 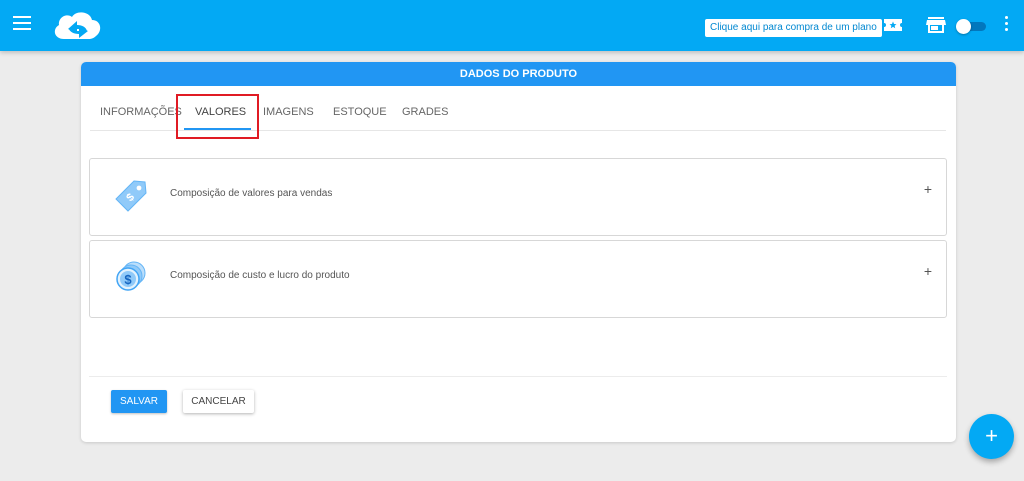 What do you see at coordinates (893, 25) in the screenshot?
I see `ticket-icon` at bounding box center [893, 25].